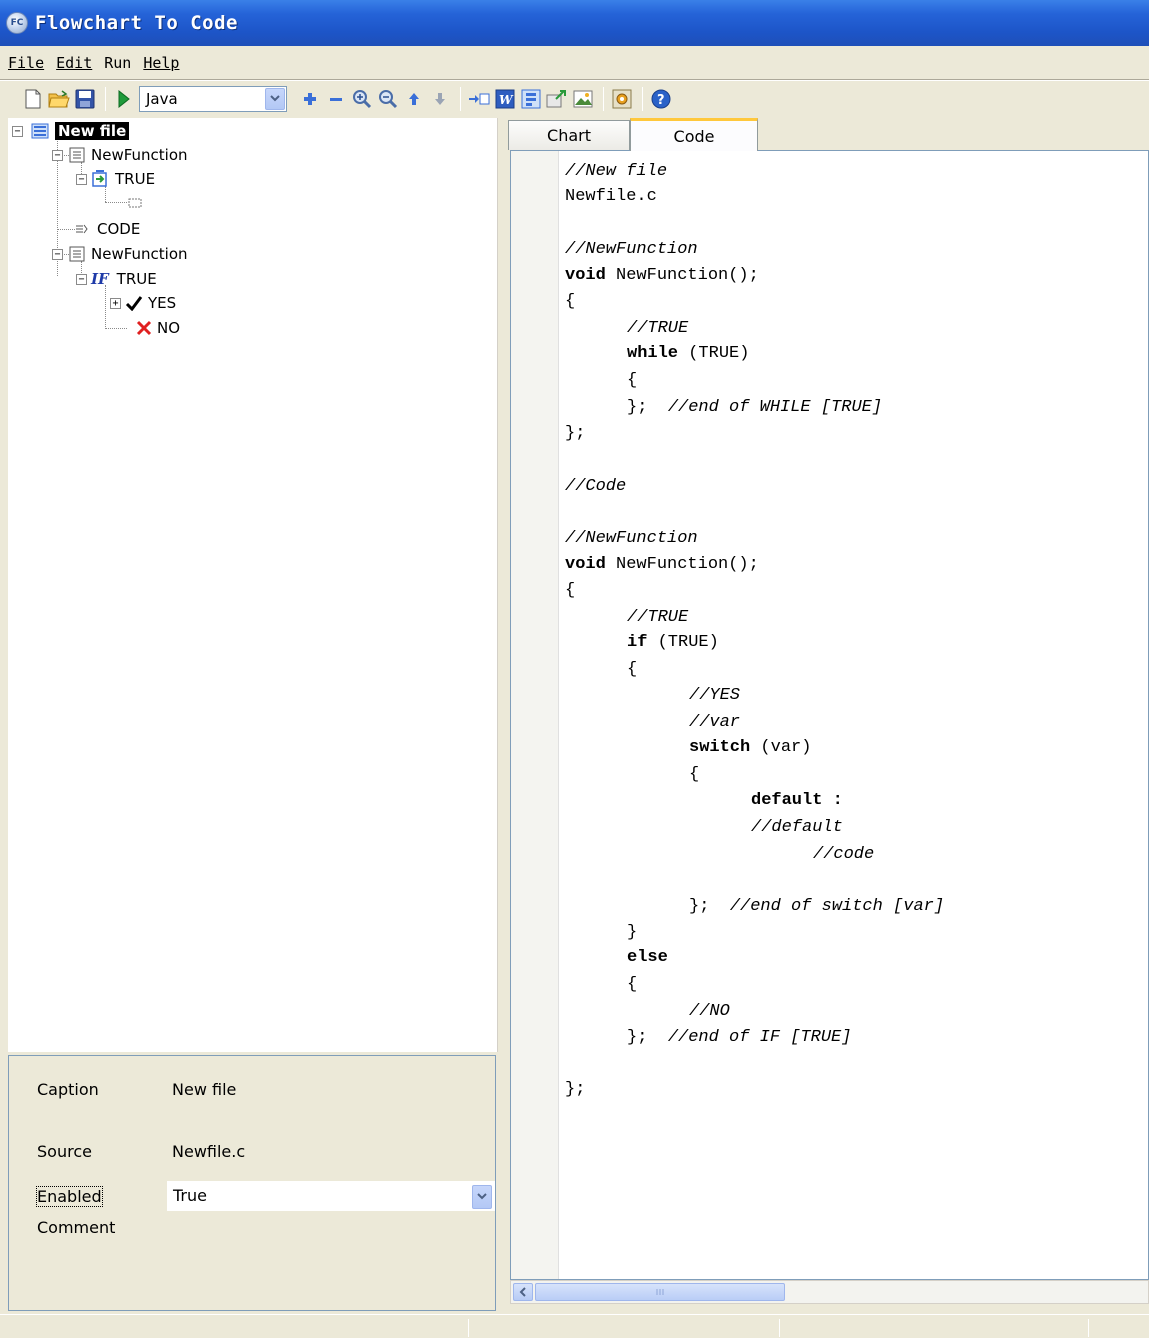  What do you see at coordinates (190, 1195) in the screenshot?
I see `enabled-select-value: True` at bounding box center [190, 1195].